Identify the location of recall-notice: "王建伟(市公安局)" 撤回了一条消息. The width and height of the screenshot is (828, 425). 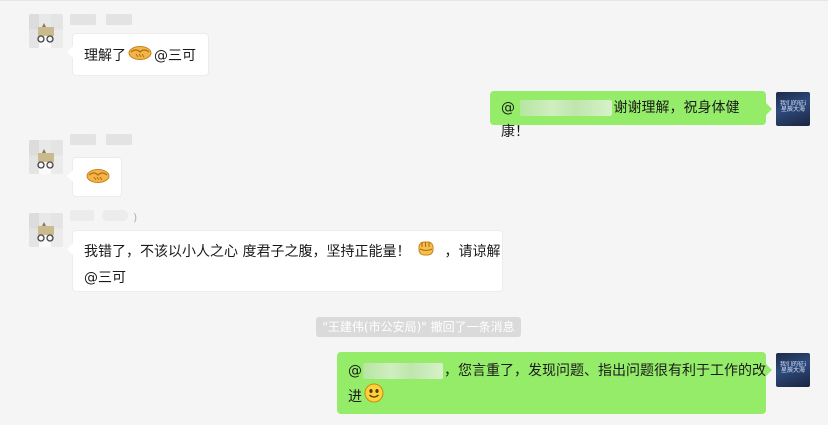
(418, 327).